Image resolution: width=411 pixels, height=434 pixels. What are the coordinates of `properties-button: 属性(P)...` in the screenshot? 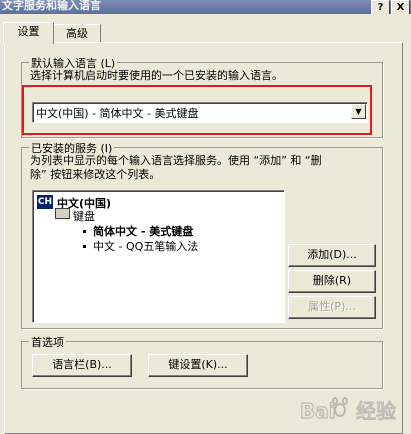 It's located at (332, 307).